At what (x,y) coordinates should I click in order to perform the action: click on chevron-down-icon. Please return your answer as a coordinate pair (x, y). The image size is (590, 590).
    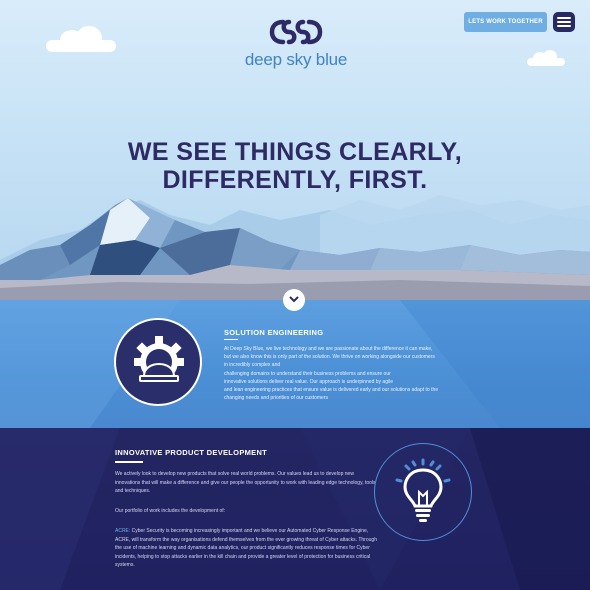
    Looking at the image, I should click on (294, 299).